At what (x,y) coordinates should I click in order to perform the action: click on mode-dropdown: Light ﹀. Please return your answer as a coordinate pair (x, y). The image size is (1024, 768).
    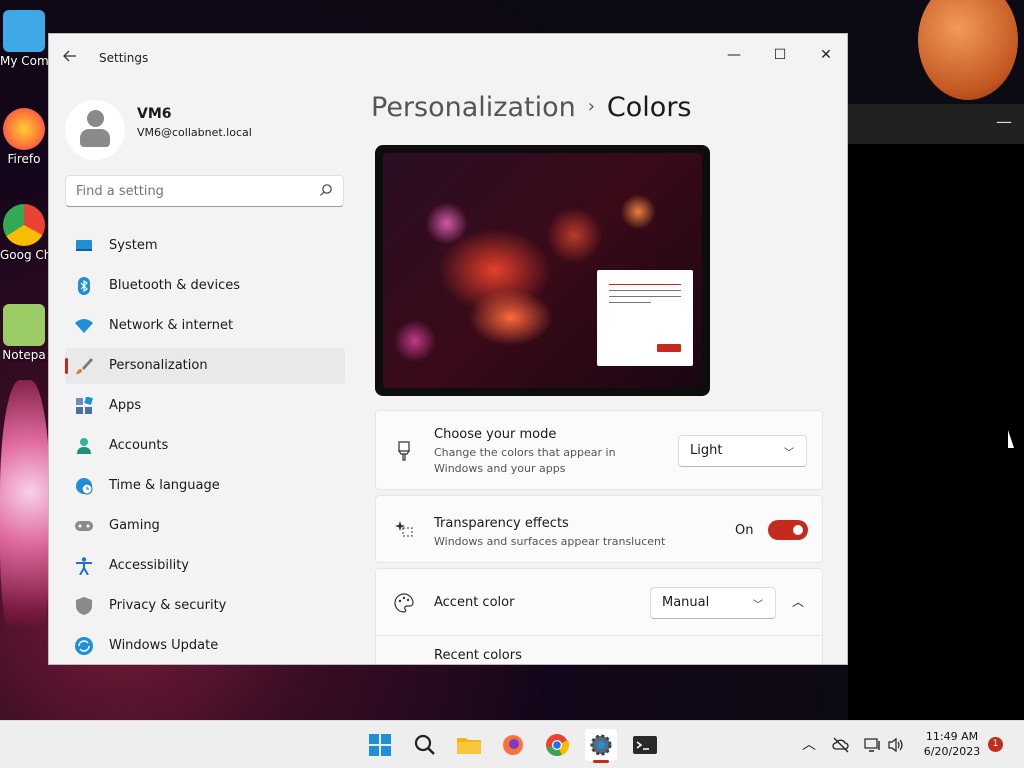
    Looking at the image, I should click on (742, 451).